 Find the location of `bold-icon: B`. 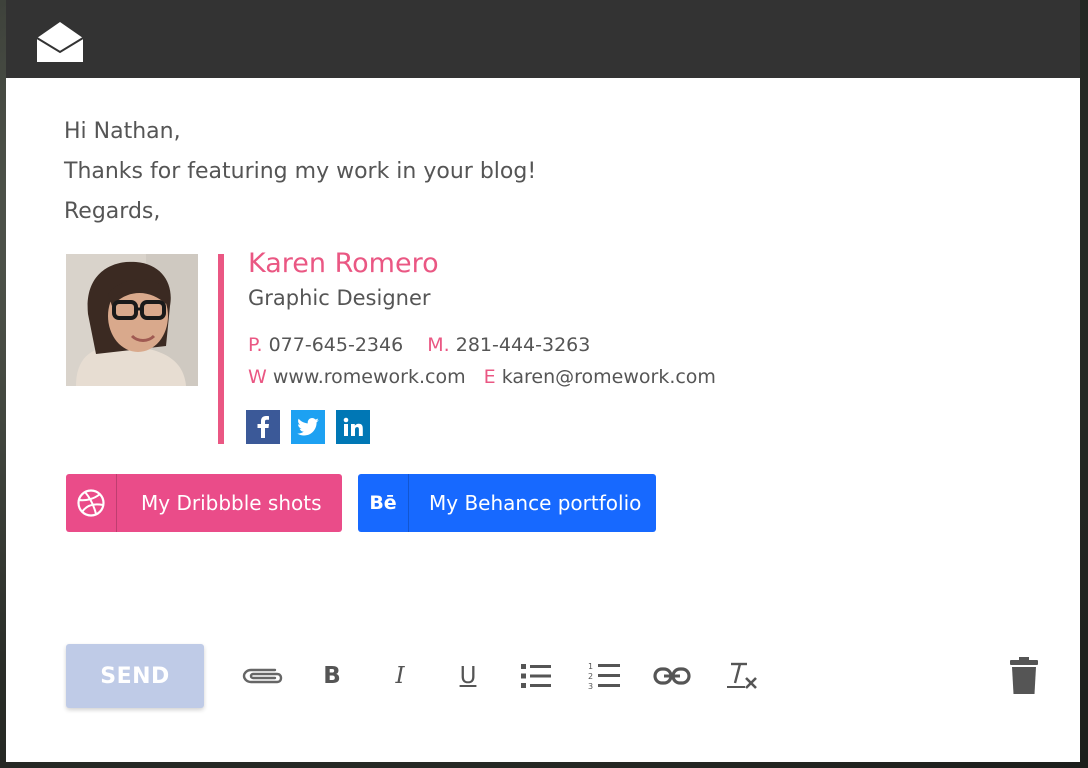

bold-icon: B is located at coordinates (332, 676).